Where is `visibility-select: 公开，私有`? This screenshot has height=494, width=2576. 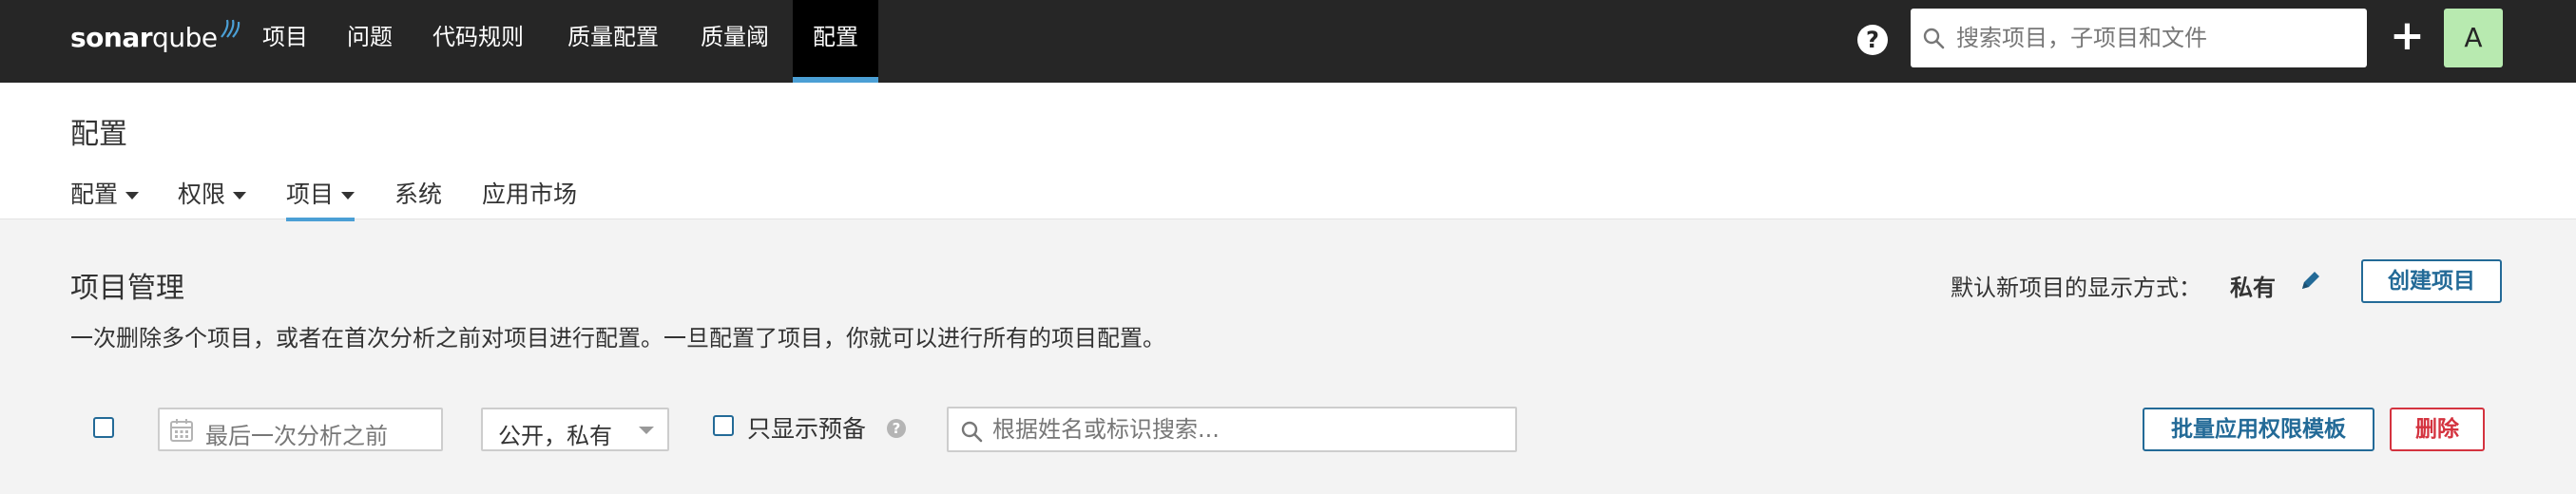
visibility-select: 公开，私有 is located at coordinates (575, 429).